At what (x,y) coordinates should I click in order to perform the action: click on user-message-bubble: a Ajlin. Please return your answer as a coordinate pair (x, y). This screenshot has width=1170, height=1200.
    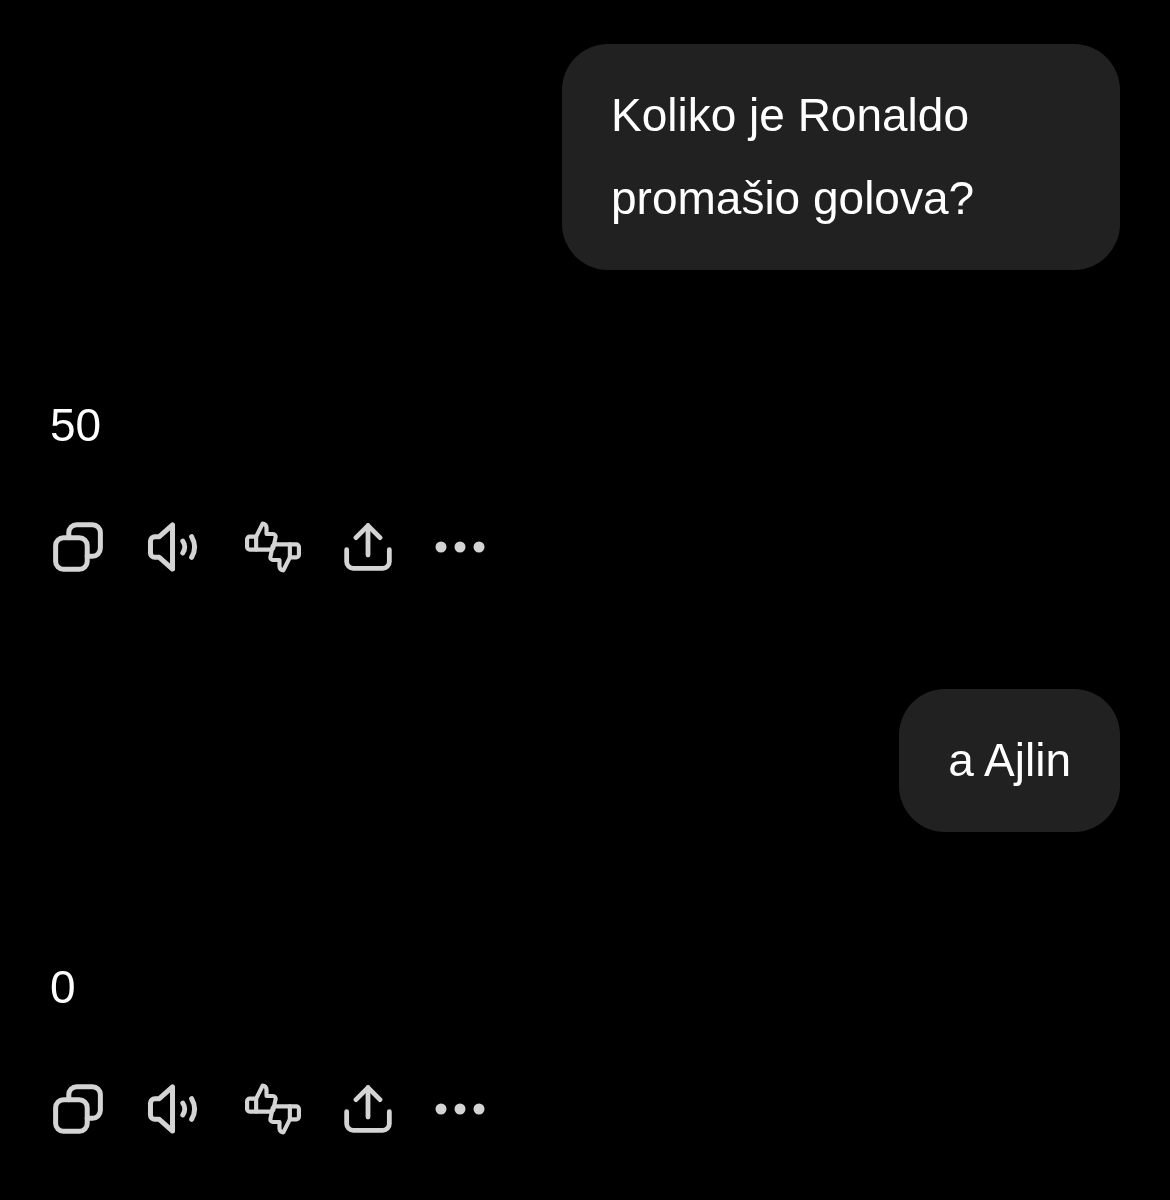
    Looking at the image, I should click on (1009, 760).